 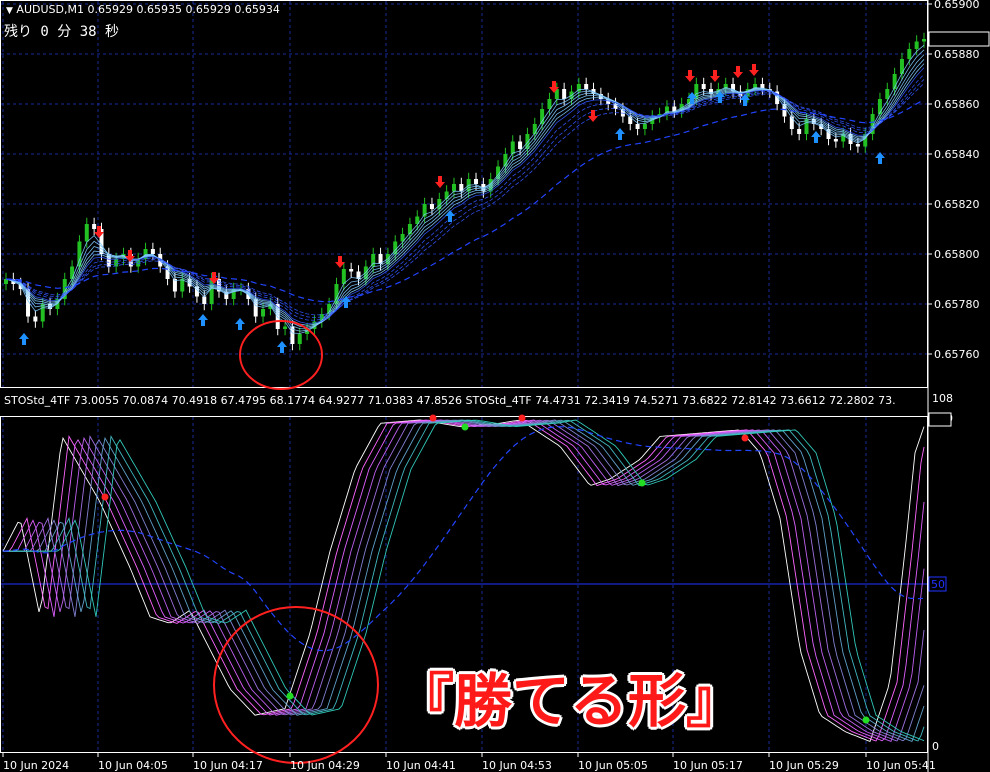 What do you see at coordinates (570, 701) in the screenshot?
I see `annotation-text: 『勝てる形』` at bounding box center [570, 701].